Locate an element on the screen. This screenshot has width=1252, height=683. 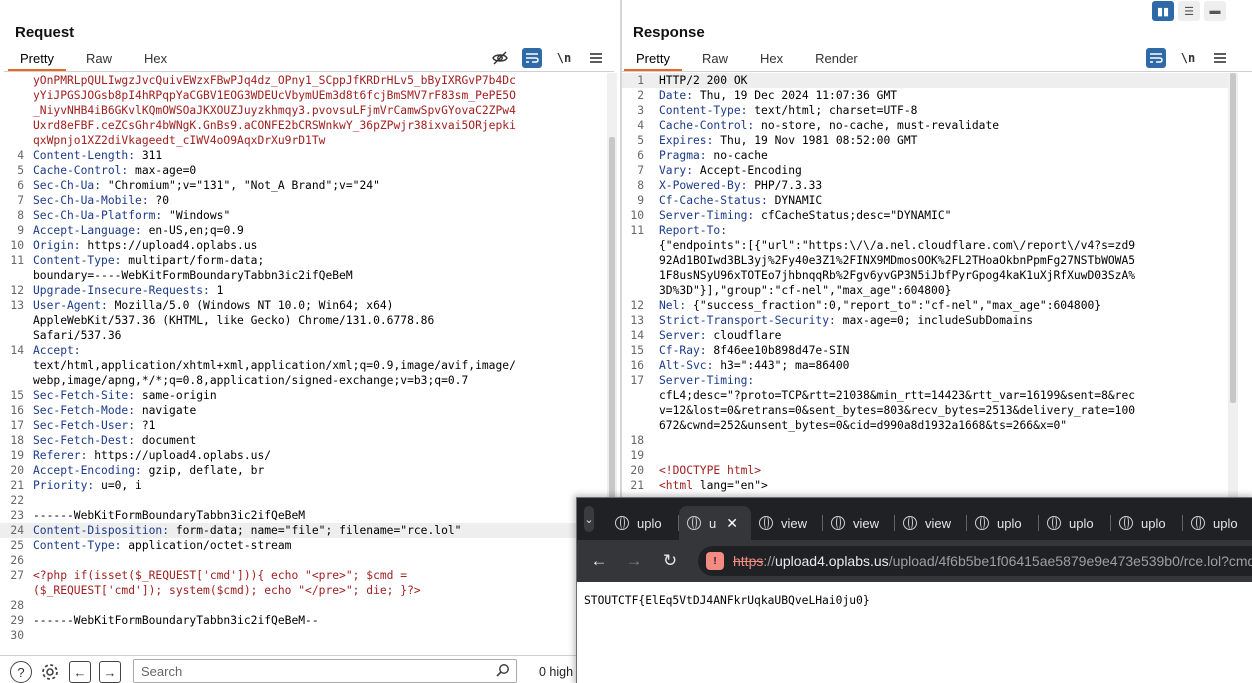
code-line: Cf-Cache-Status: DYNAMIC is located at coordinates (740, 200).